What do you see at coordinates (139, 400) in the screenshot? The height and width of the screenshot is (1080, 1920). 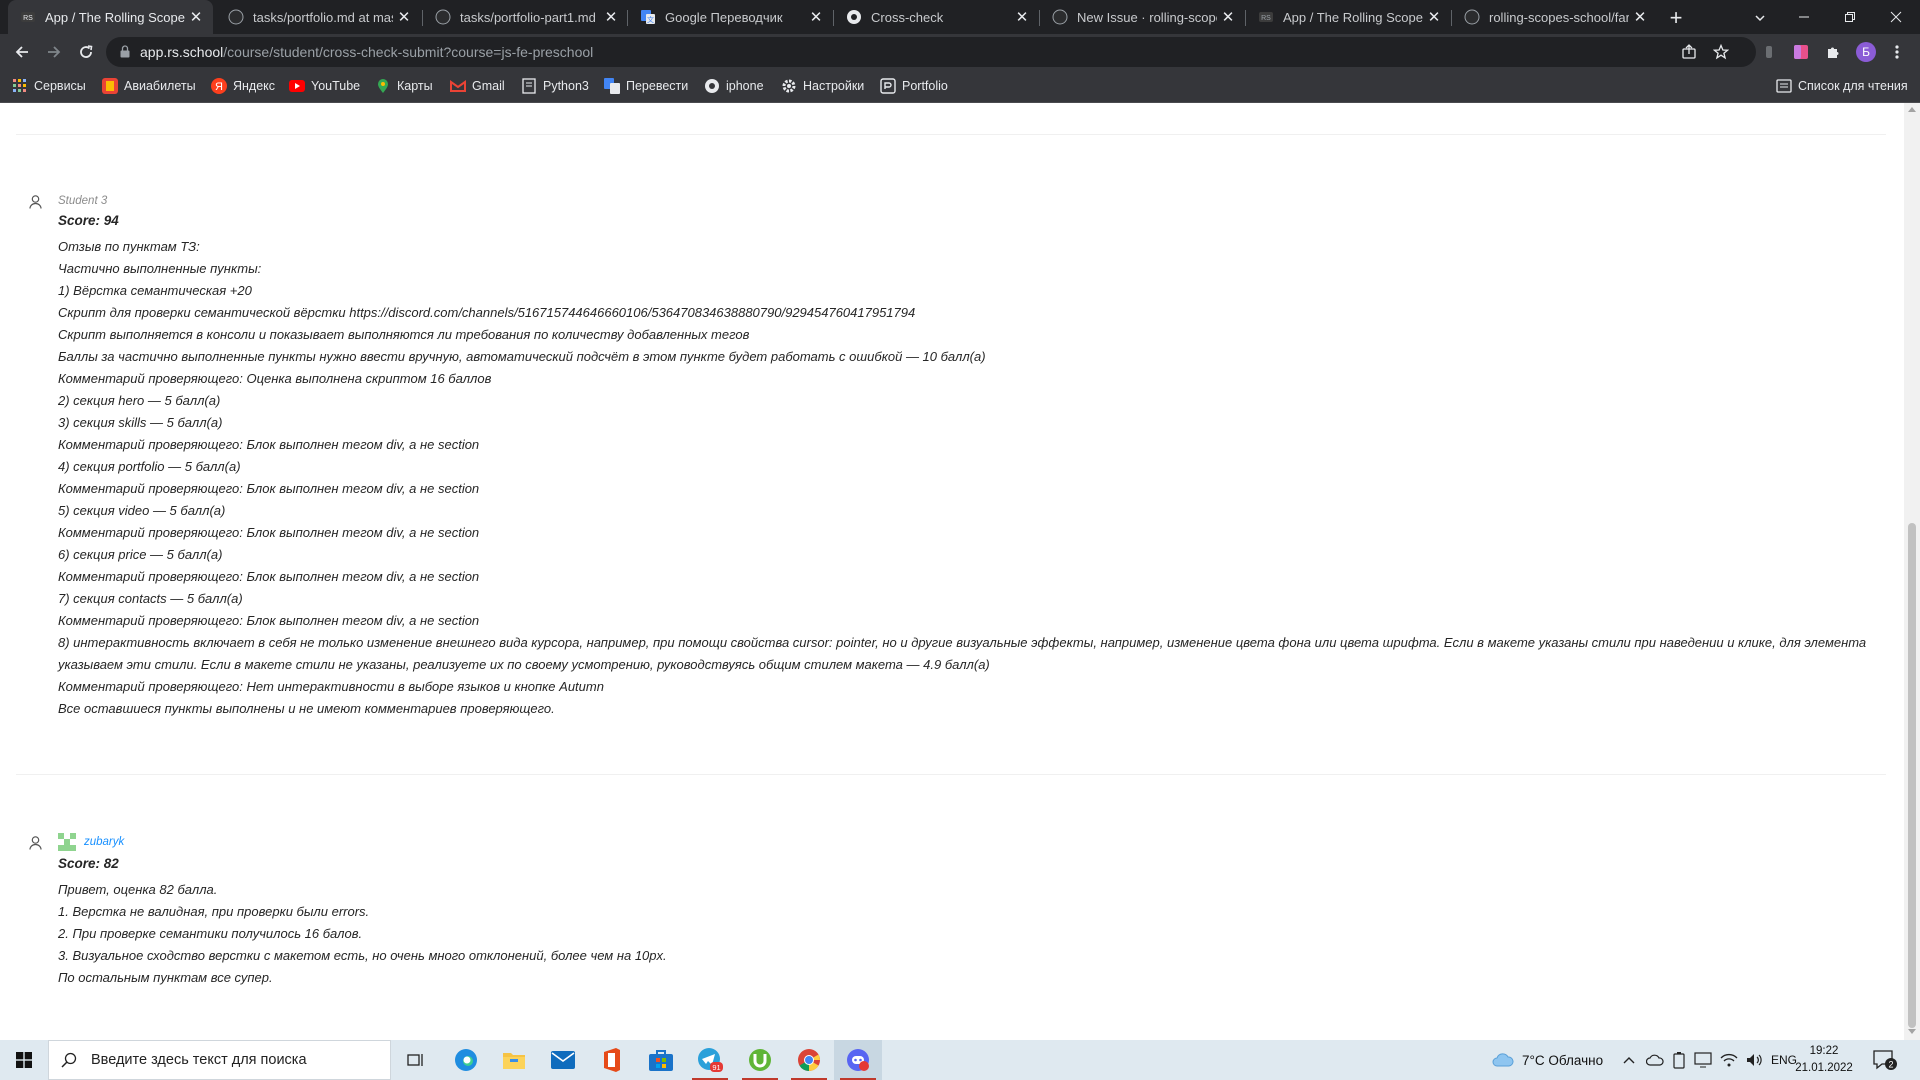 I see `comment-line: 2) секция hero — 5 балл(а)` at bounding box center [139, 400].